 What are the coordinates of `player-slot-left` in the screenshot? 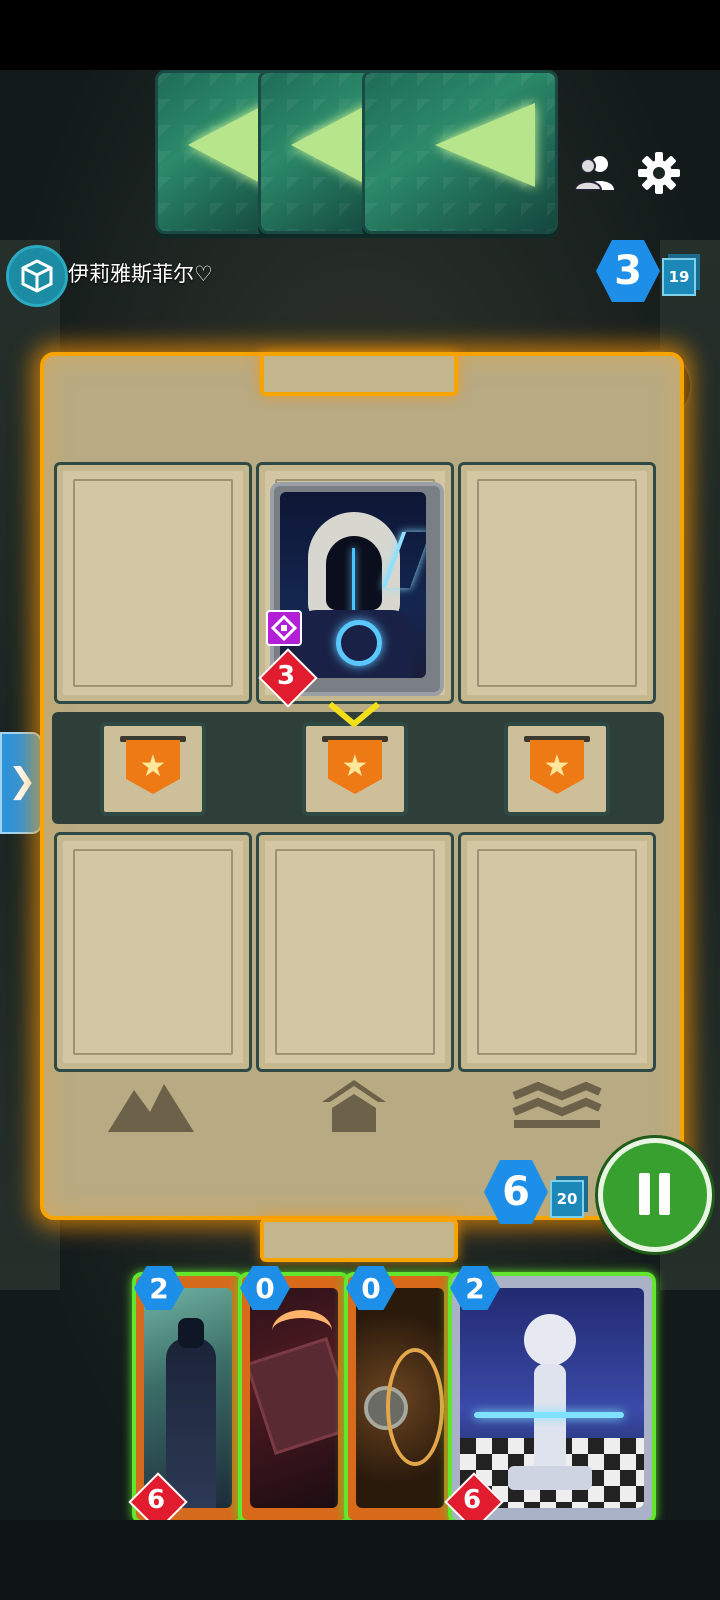 It's located at (153, 952).